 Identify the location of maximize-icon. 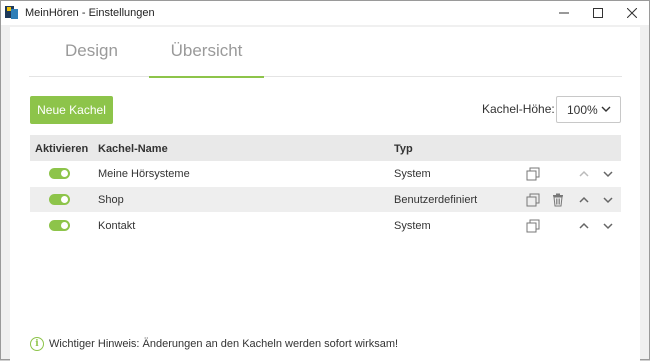
(598, 13).